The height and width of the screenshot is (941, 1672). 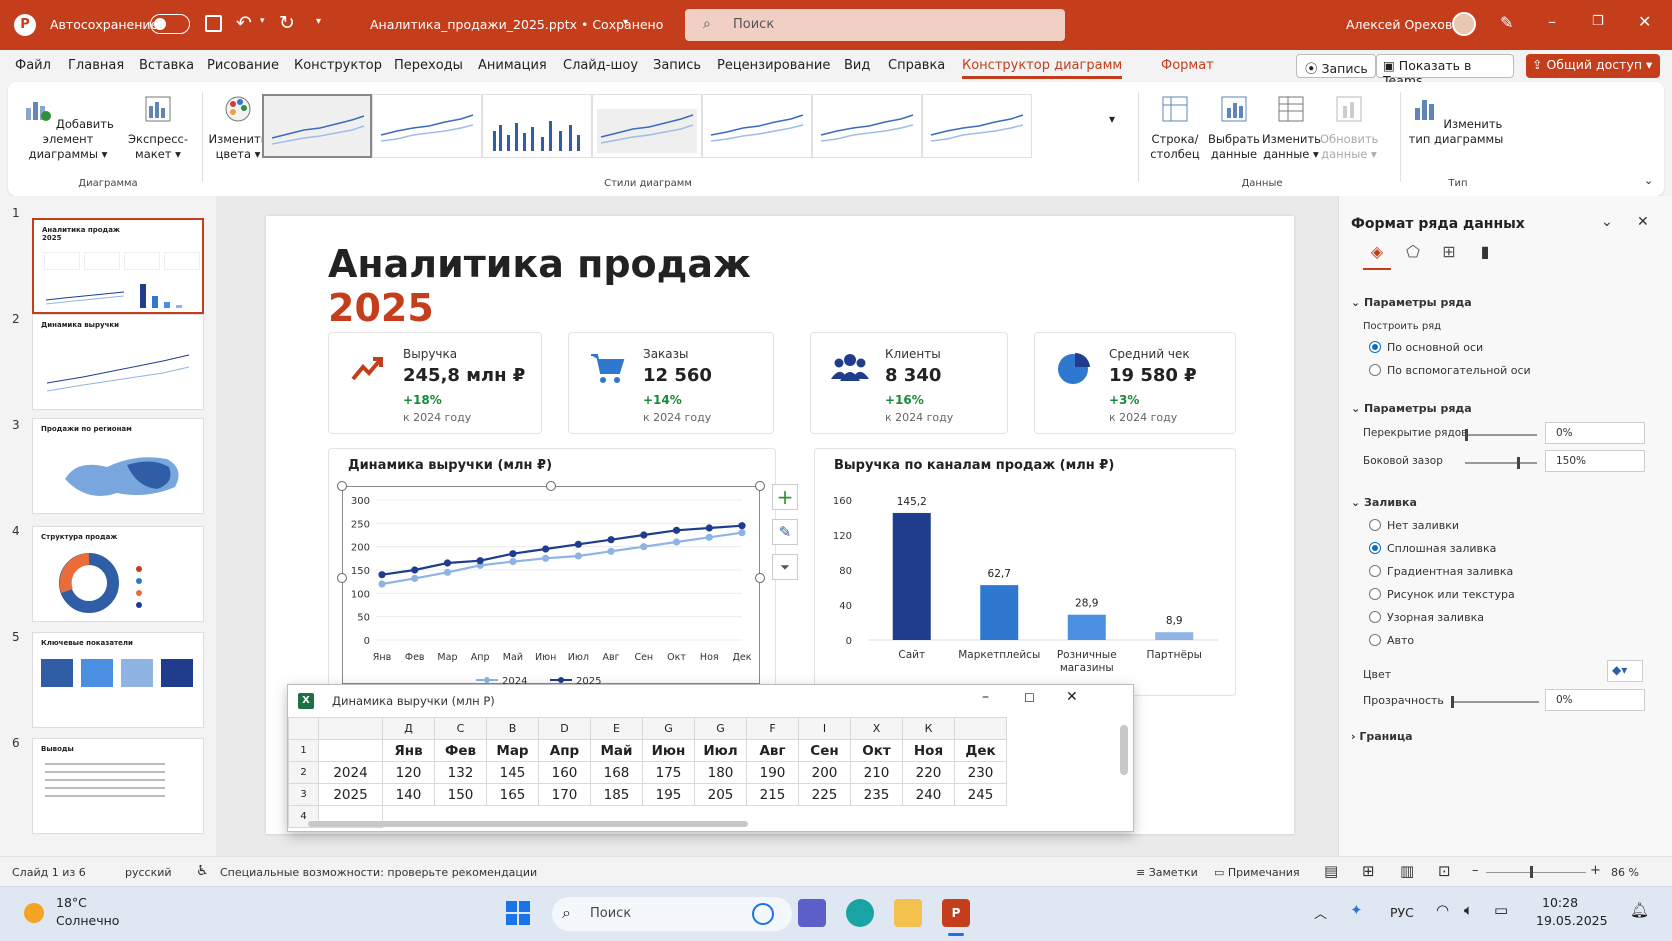 I want to click on table-cell: 150, so click(x=460, y=794).